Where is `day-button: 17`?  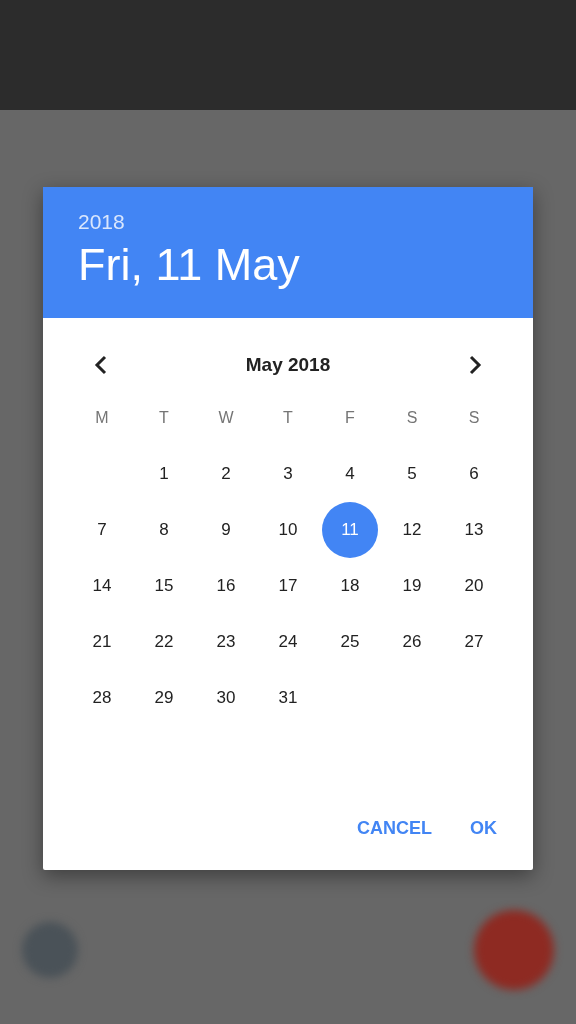 day-button: 17 is located at coordinates (288, 586).